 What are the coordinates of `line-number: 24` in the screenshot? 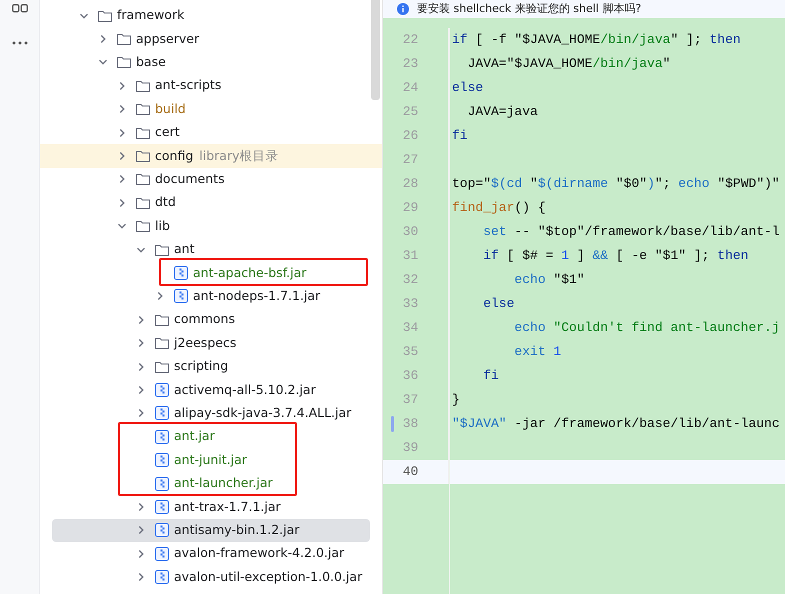 It's located at (410, 88).